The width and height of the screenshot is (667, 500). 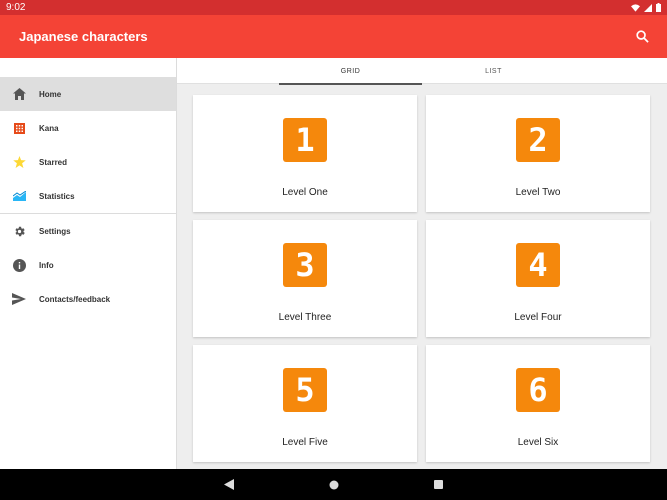 What do you see at coordinates (538, 442) in the screenshot?
I see `level-label: Level Six` at bounding box center [538, 442].